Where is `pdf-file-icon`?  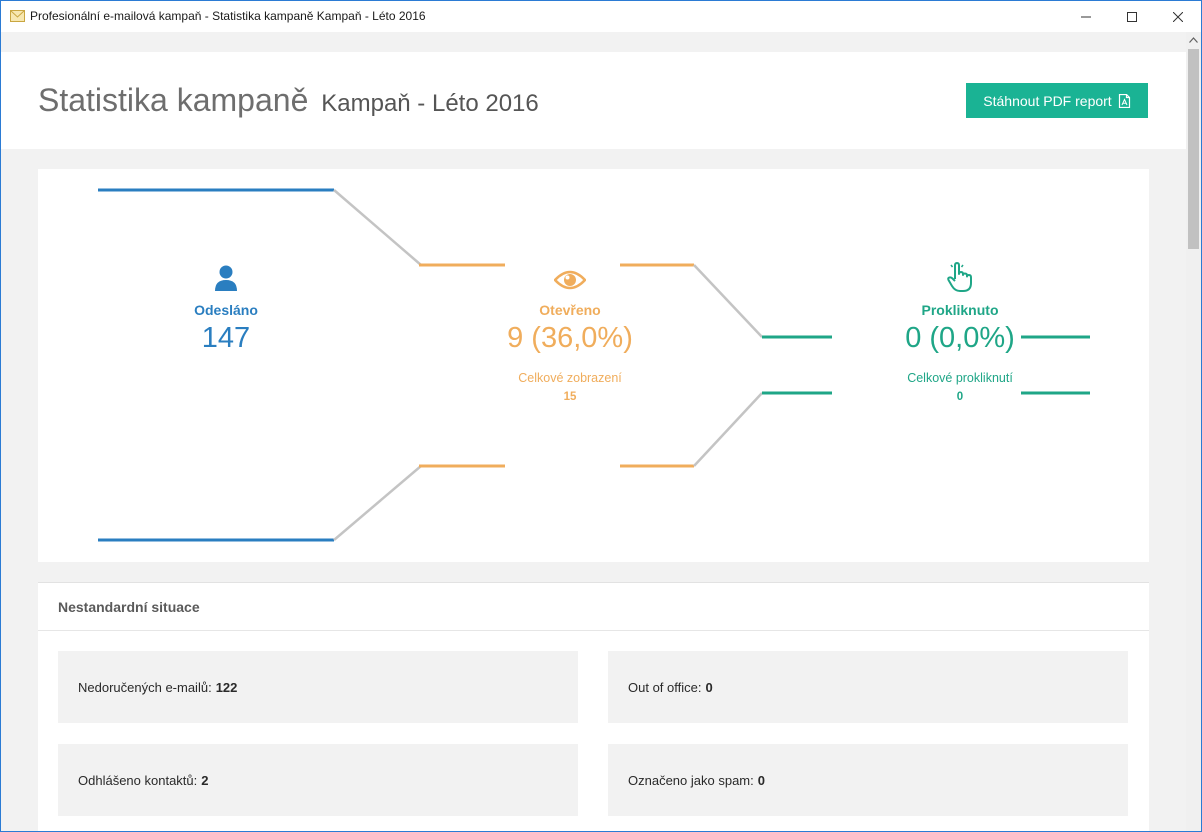
pdf-file-icon is located at coordinates (1124, 100).